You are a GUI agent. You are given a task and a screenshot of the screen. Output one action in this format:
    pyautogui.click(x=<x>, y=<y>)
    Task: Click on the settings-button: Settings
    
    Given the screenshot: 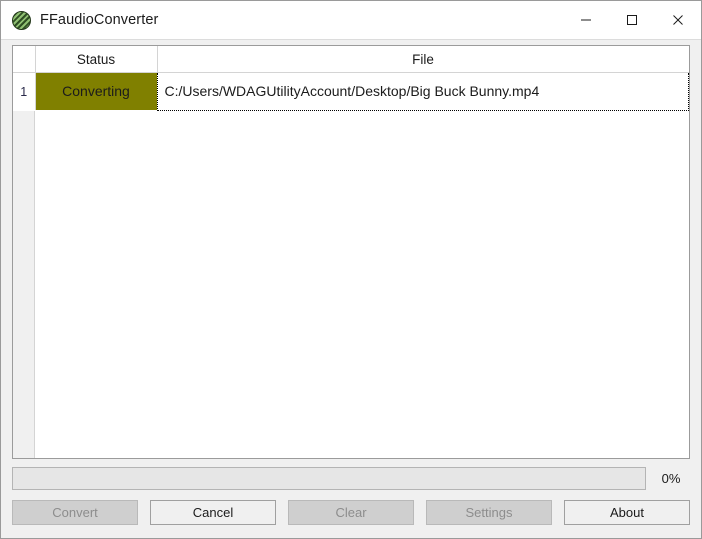 What is the action you would take?
    pyautogui.click(x=489, y=512)
    